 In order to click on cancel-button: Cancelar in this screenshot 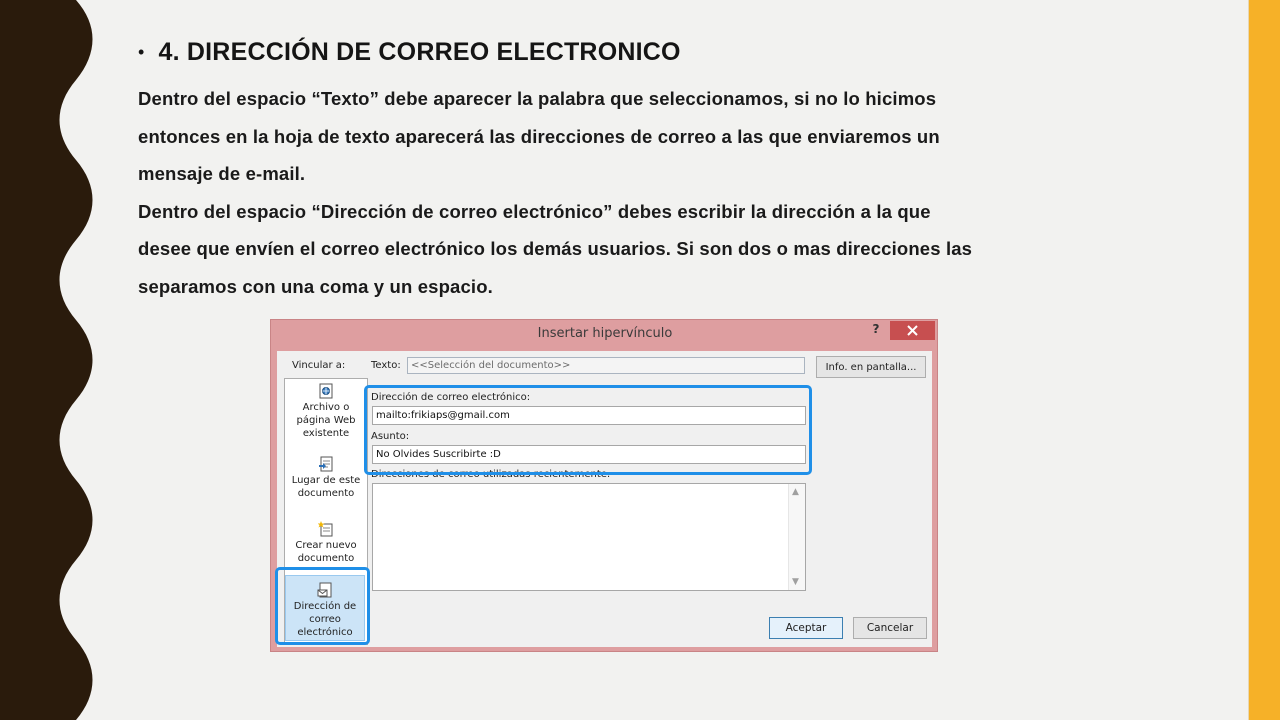, I will do `click(890, 628)`.